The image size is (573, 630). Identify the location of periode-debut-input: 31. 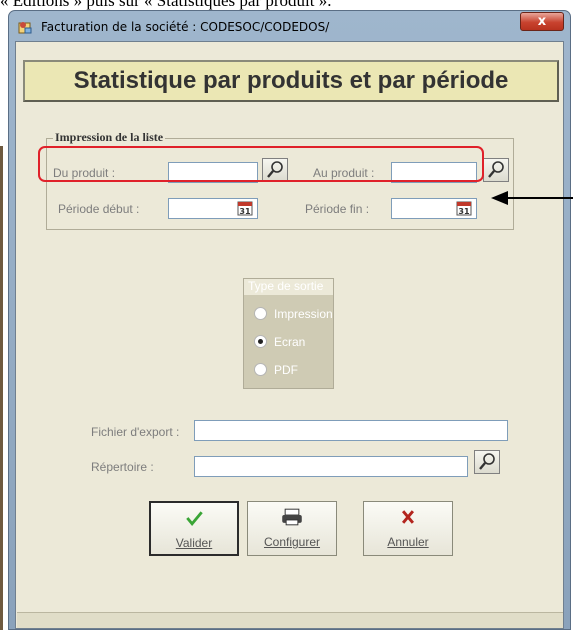
(213, 208).